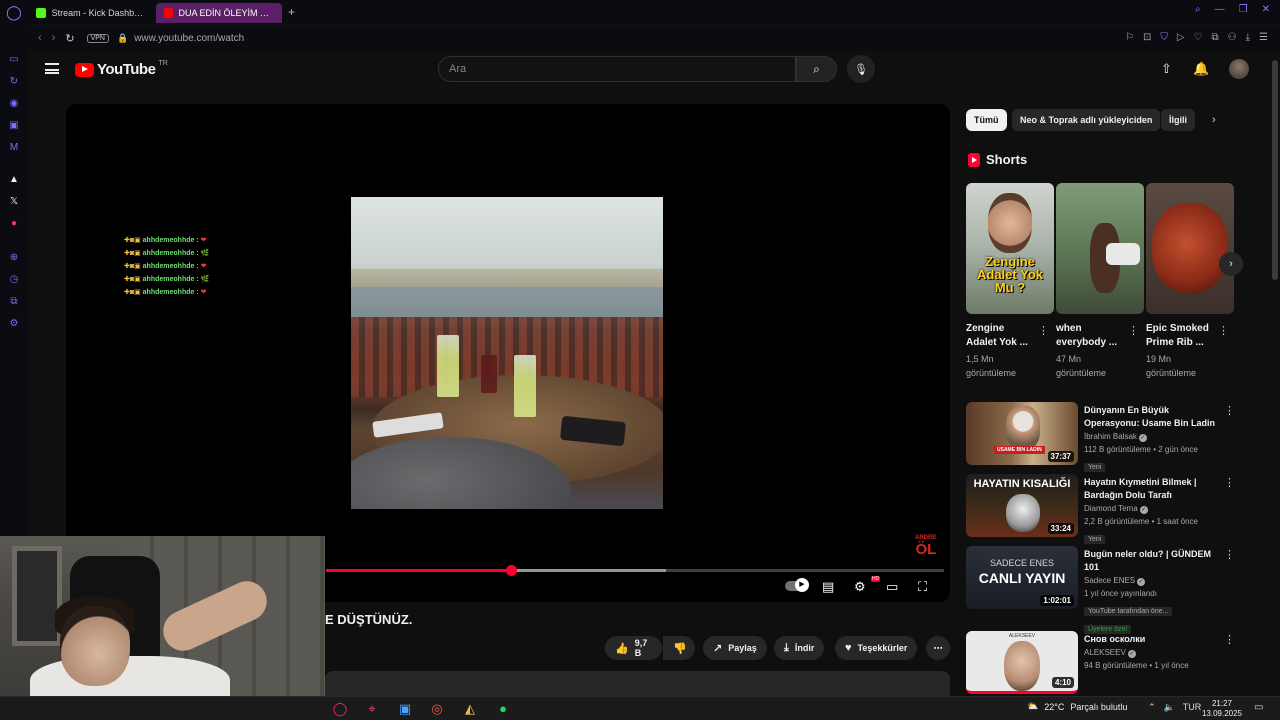  I want to click on recommendation-thumbnail: USAME BIN LADIN 37:37, so click(1022, 433).